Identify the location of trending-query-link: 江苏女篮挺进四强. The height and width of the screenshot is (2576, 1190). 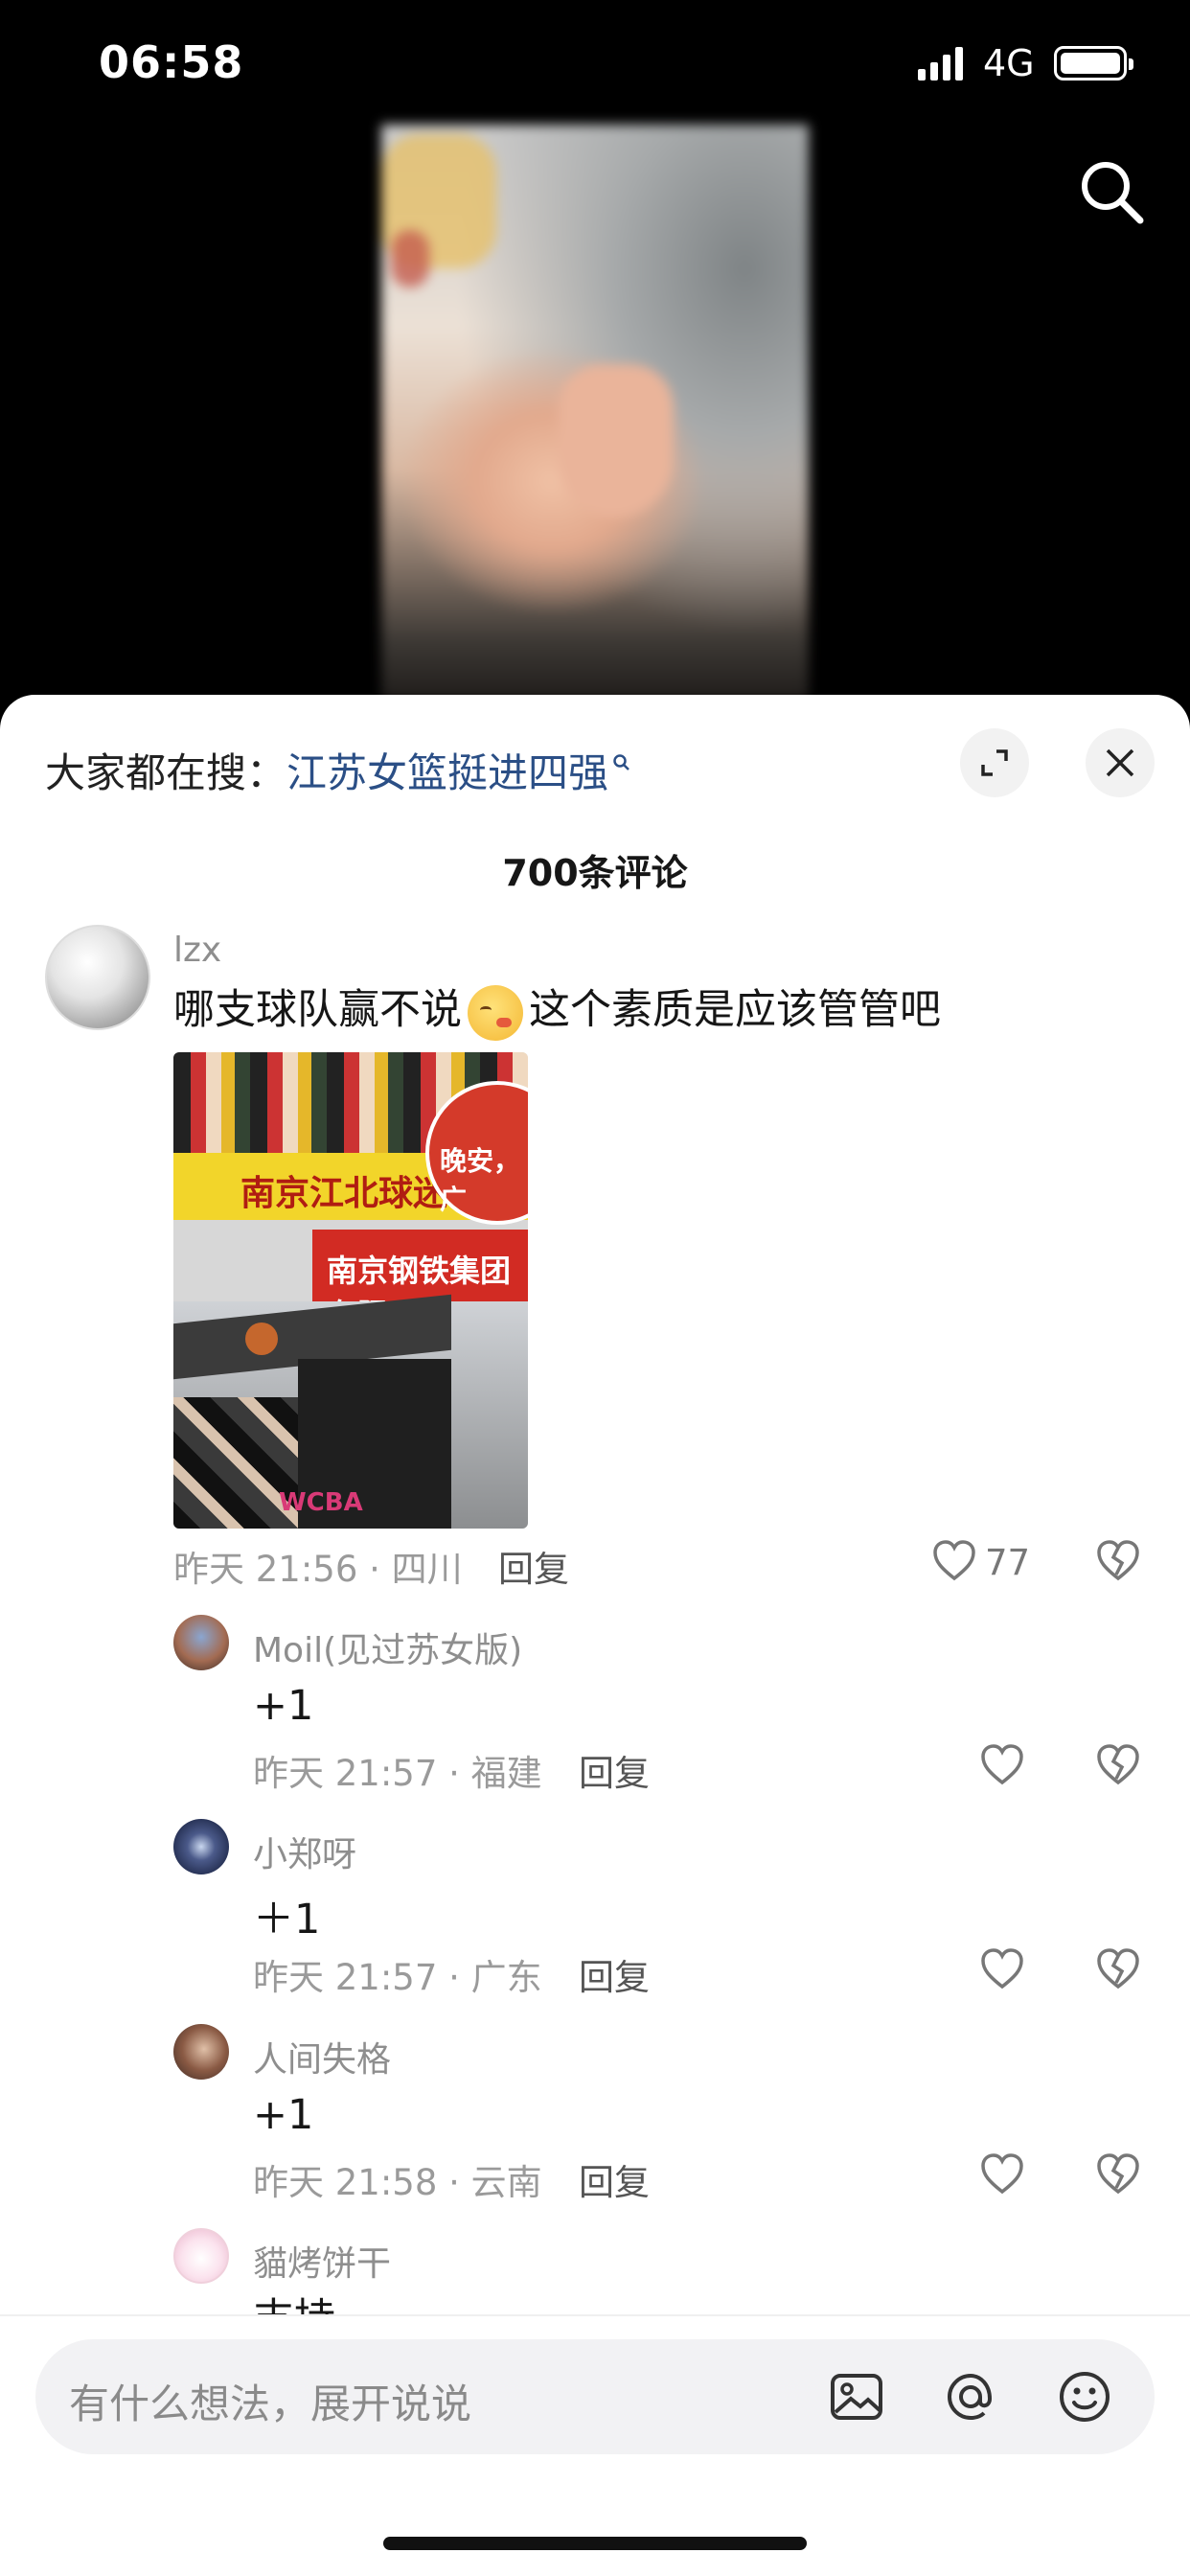
(447, 772).